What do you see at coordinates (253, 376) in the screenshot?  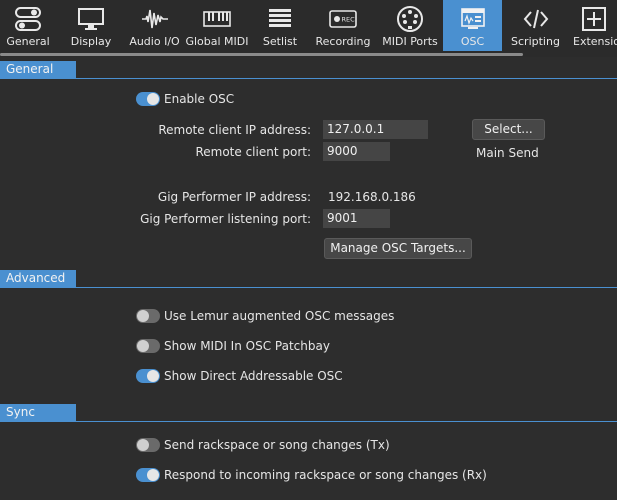 I see `direct-addressable-osc-label: Show Direct Addressable OSC` at bounding box center [253, 376].